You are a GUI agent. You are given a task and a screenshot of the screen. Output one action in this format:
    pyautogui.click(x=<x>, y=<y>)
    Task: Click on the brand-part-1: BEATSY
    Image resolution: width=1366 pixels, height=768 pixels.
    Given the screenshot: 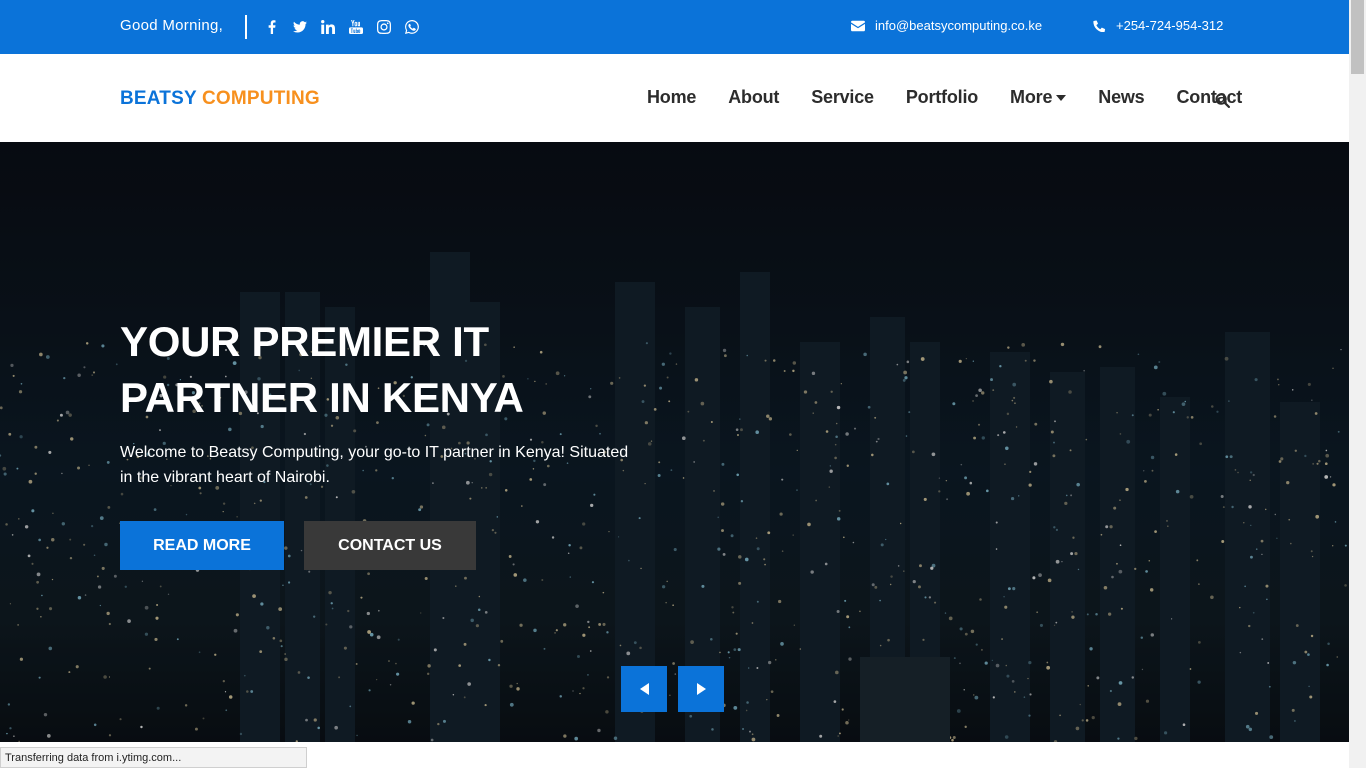 What is the action you would take?
    pyautogui.click(x=158, y=98)
    